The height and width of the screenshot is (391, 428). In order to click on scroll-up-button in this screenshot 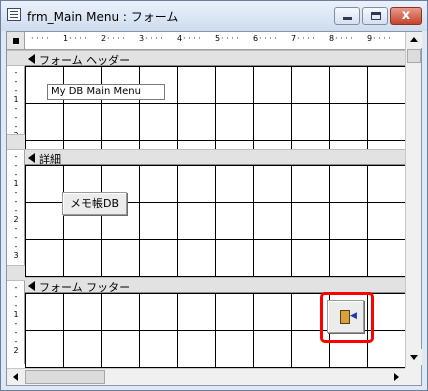, I will do `click(414, 40)`.